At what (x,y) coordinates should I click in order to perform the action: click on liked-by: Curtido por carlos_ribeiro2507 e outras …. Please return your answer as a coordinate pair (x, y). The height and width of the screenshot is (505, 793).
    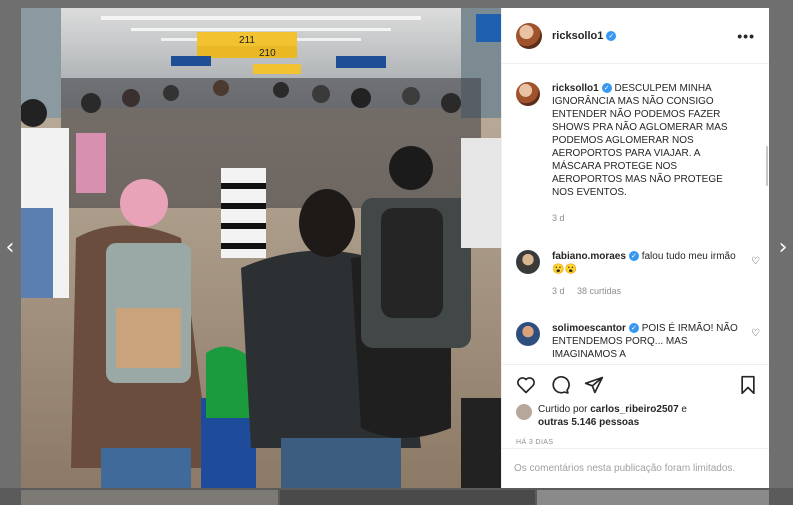
    Looking at the image, I should click on (601, 416).